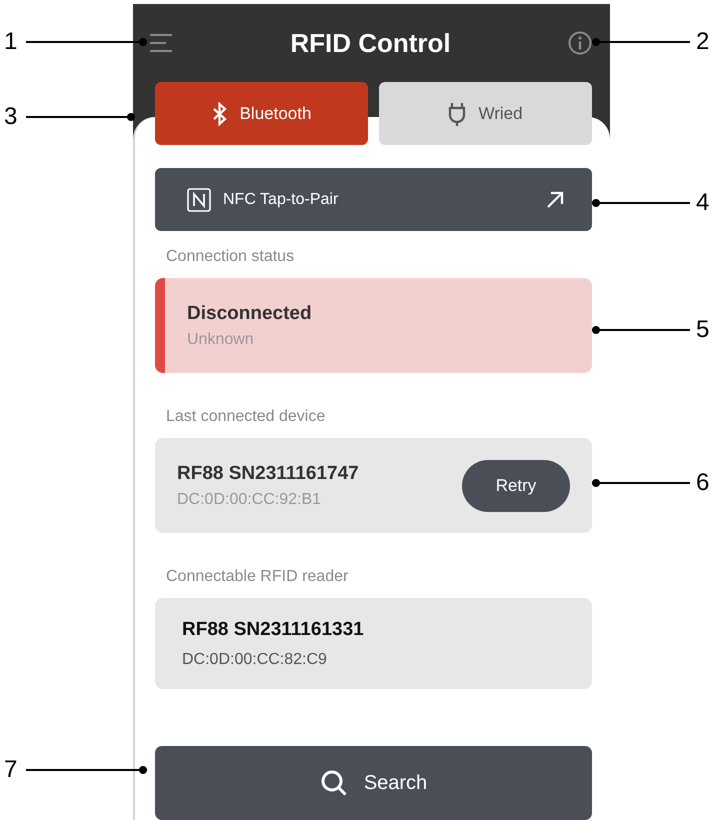  What do you see at coordinates (334, 783) in the screenshot?
I see `search-icon` at bounding box center [334, 783].